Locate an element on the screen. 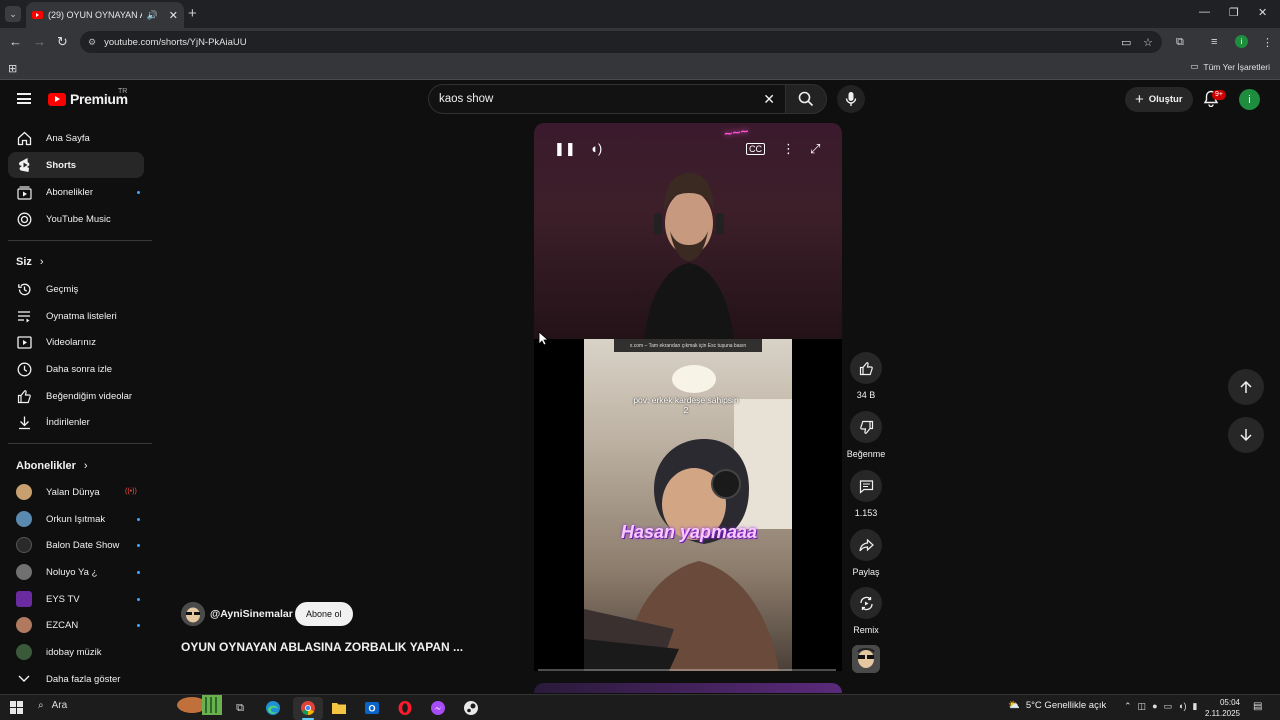 This screenshot has height=720, width=1280. restore-button: ❐ is located at coordinates (1234, 12).